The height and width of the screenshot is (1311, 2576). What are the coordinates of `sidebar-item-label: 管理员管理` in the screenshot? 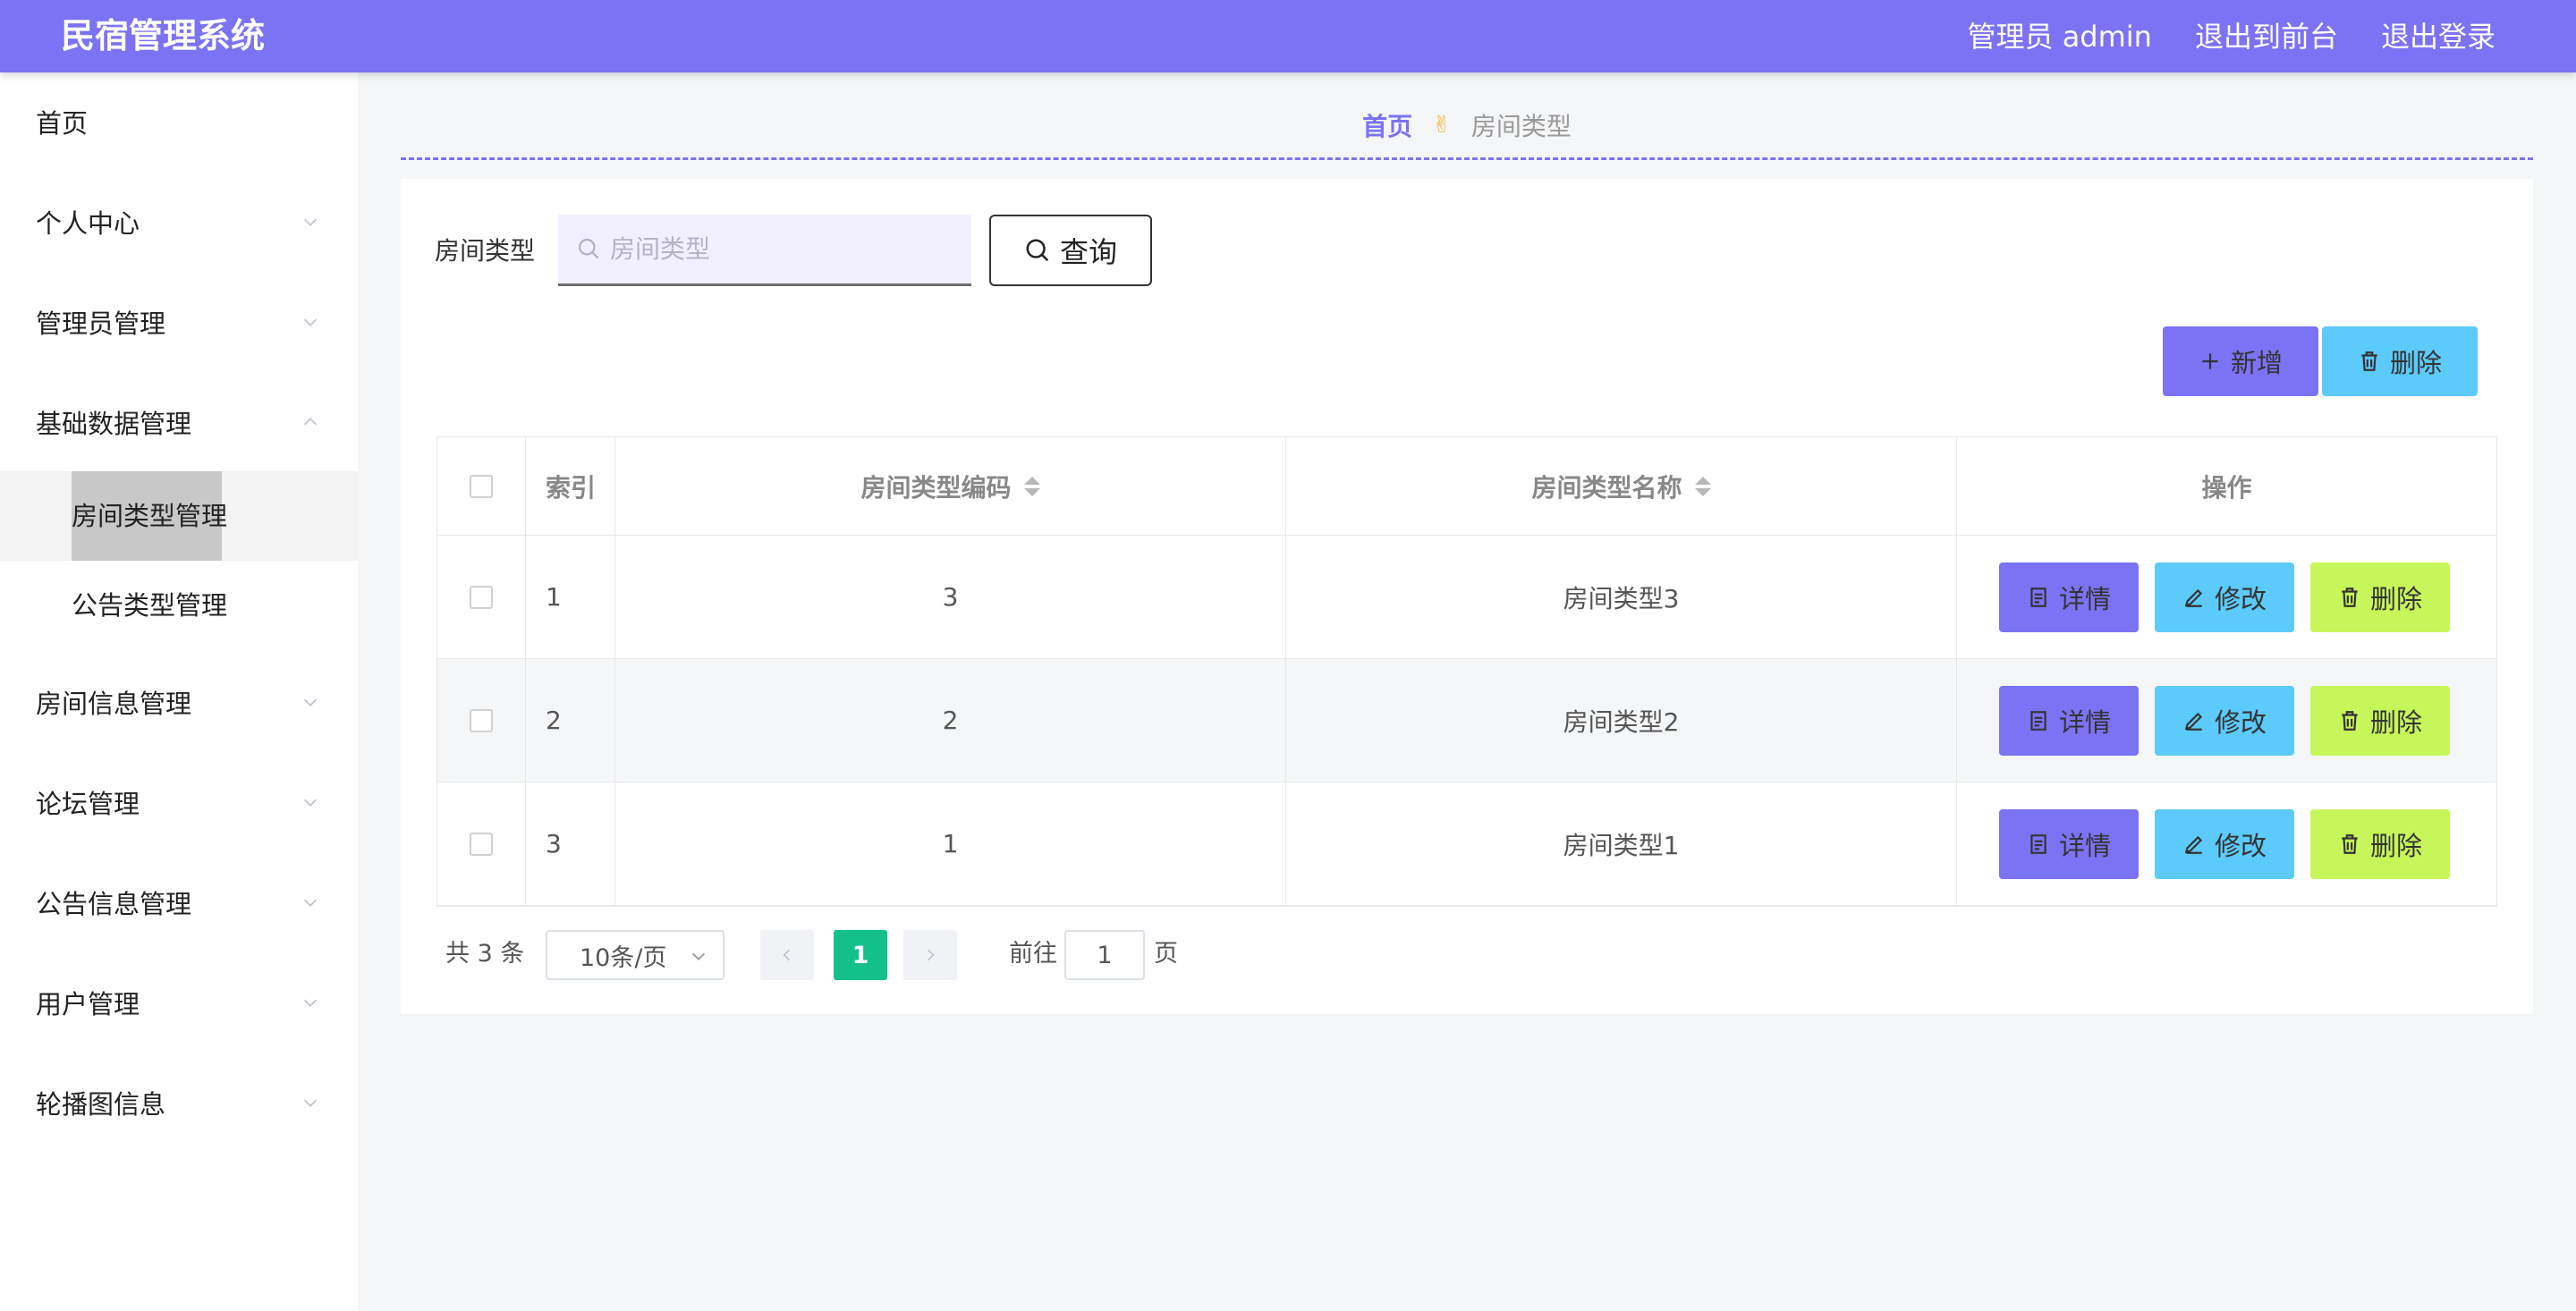 It's located at (101, 324).